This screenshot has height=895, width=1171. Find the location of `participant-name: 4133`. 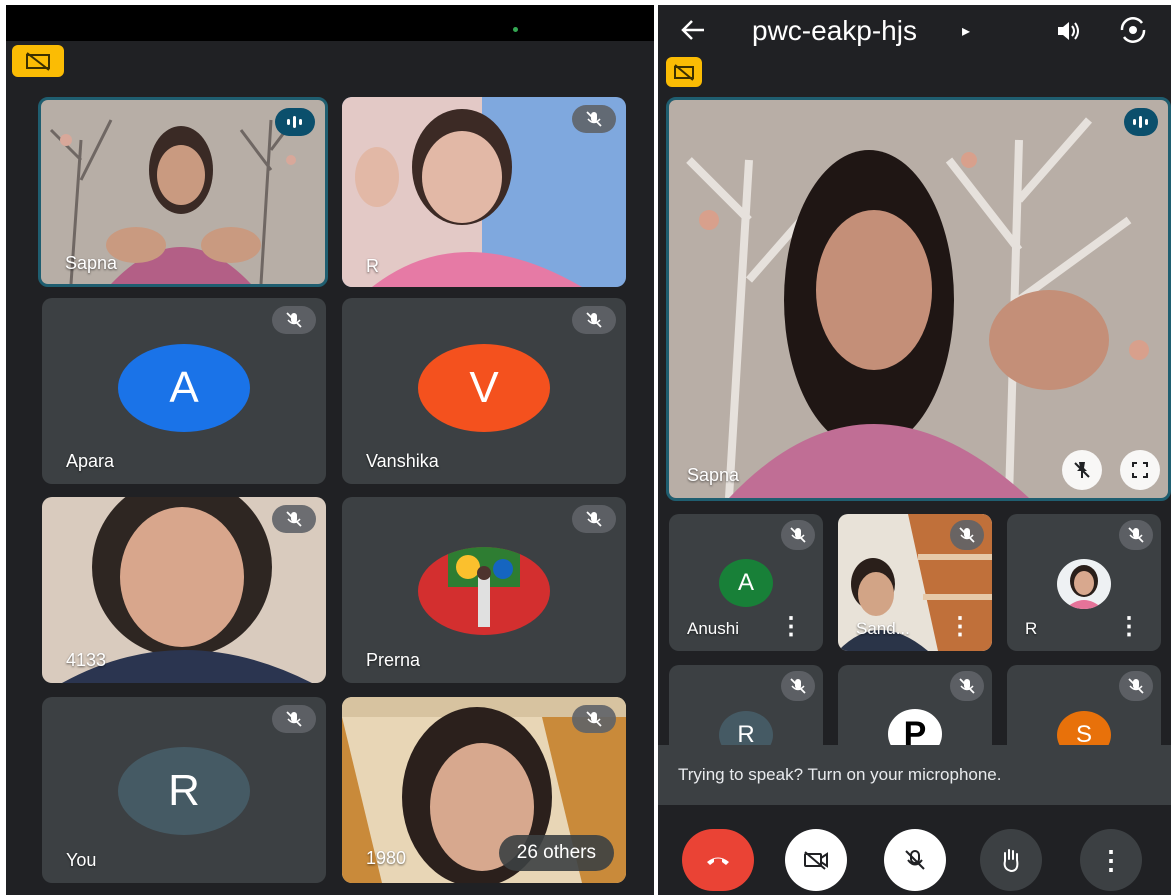

participant-name: 4133 is located at coordinates (86, 660).